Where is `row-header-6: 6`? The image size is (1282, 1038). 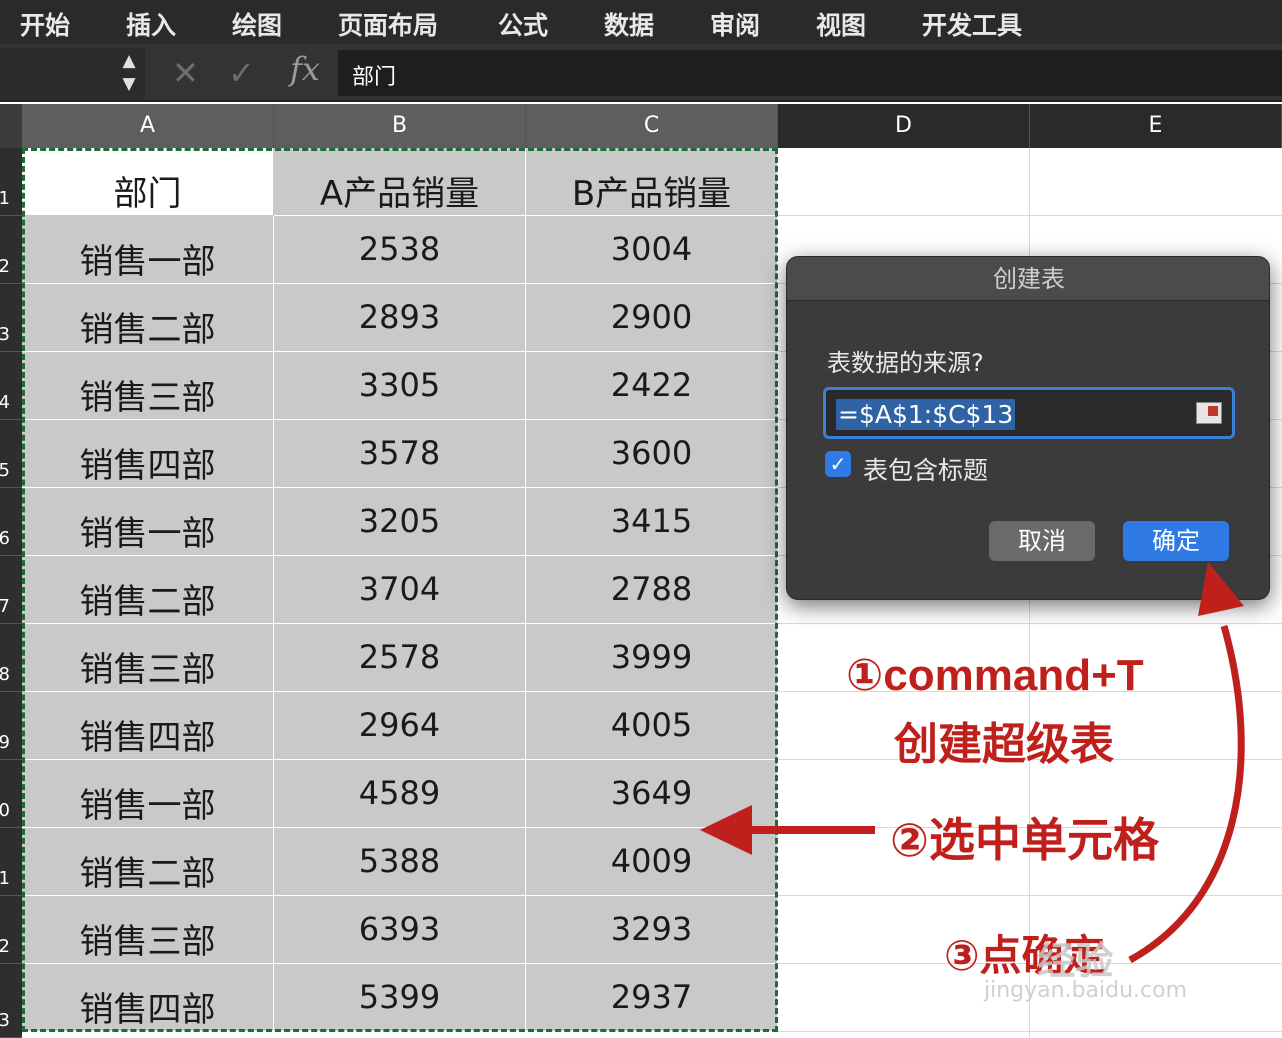 row-header-6: 6 is located at coordinates (11, 522).